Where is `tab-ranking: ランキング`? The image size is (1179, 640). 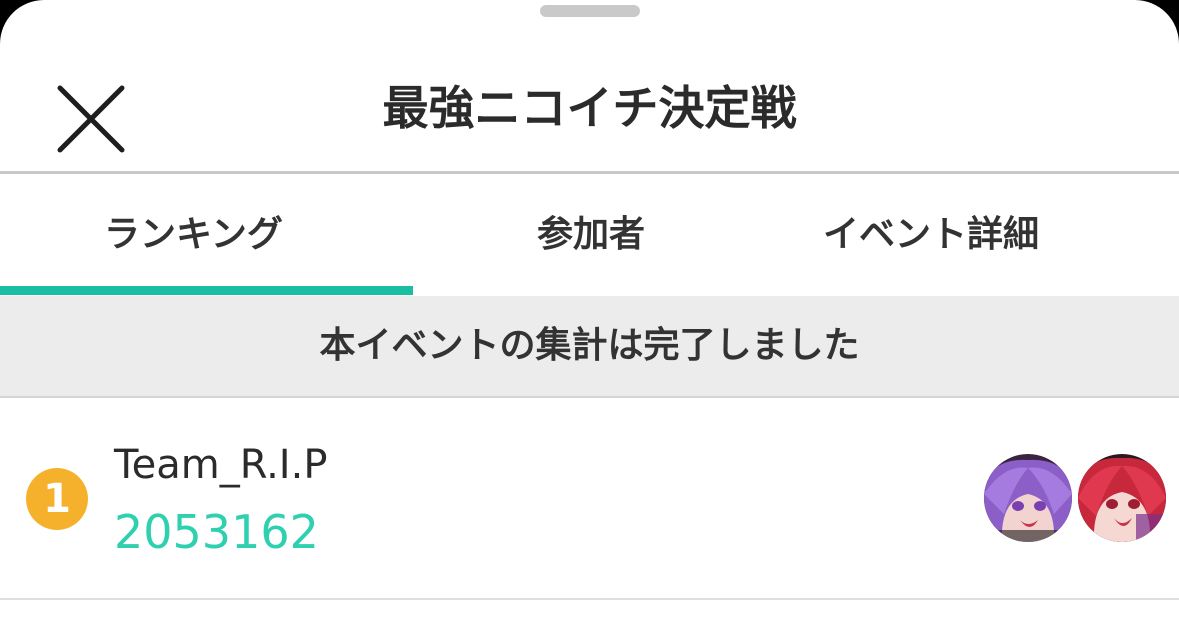 tab-ranking: ランキング is located at coordinates (206, 235).